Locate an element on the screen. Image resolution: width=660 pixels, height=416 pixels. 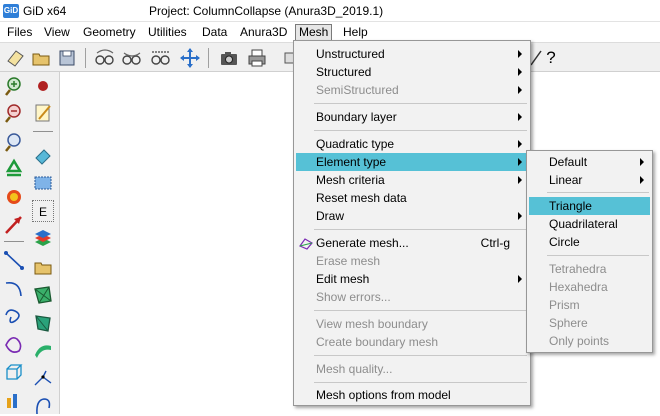
folder-icon is located at coordinates (43, 267).